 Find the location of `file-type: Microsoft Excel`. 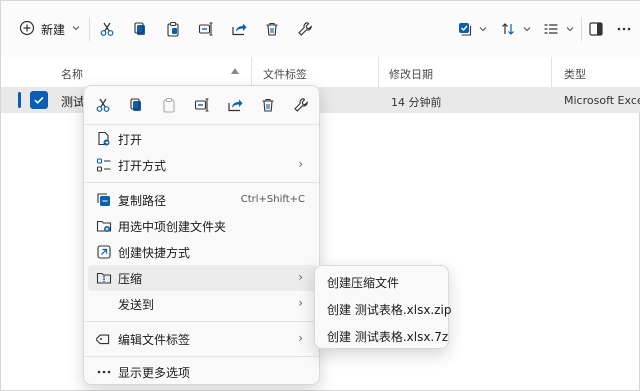

file-type: Microsoft Excel is located at coordinates (602, 100).